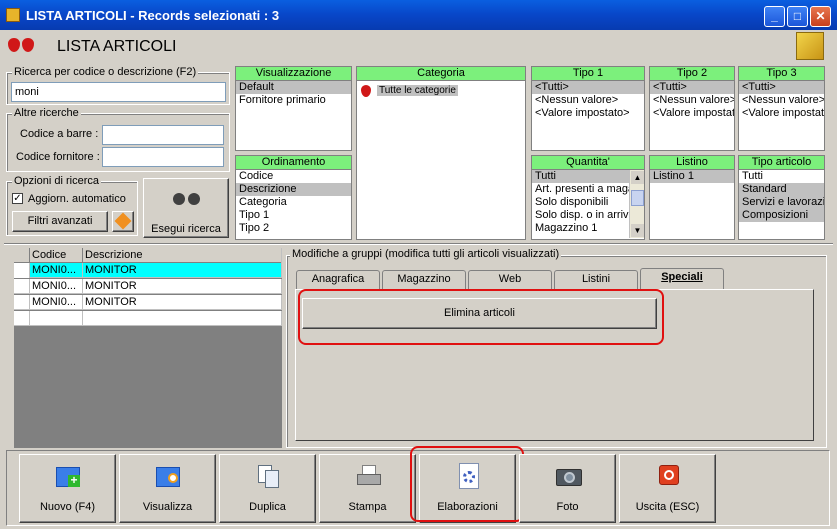 The image size is (837, 529). What do you see at coordinates (167, 488) in the screenshot?
I see `view-button: Visualizza` at bounding box center [167, 488].